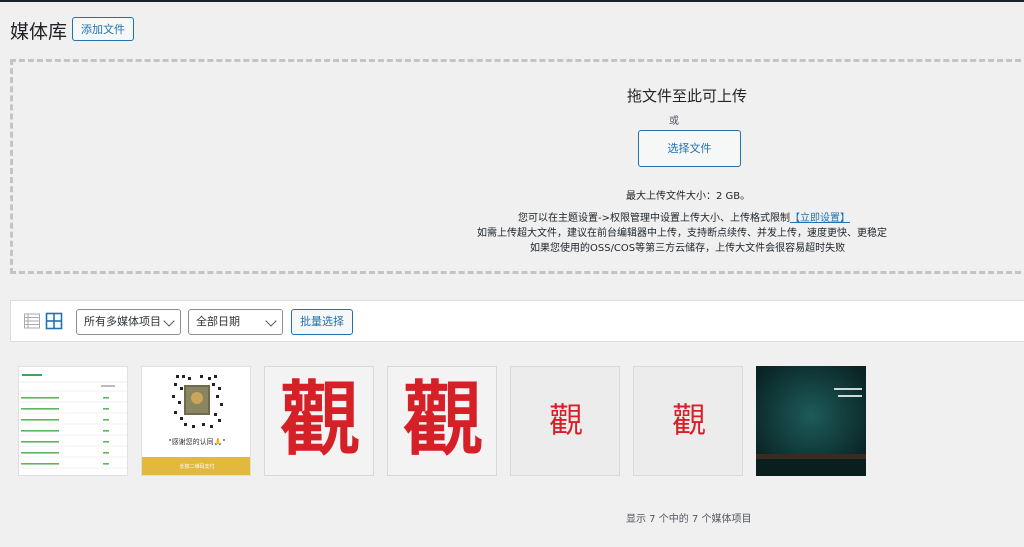  I want to click on upload-note-3: 如果您使用的OSS/COS等第三方云储存，上传大文件会很容易超时失败, so click(688, 248).